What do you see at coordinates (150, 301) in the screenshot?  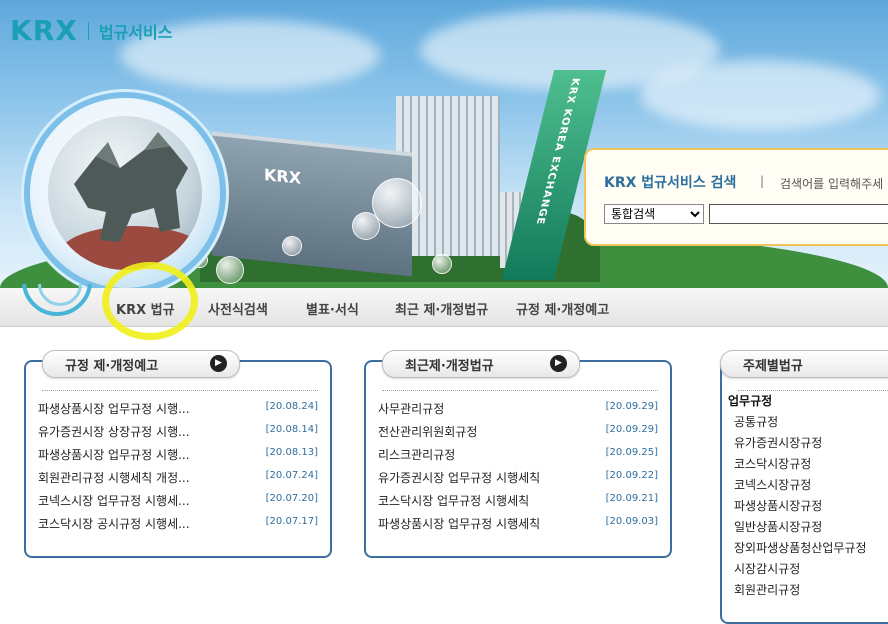 I see `highlight-annotation` at bounding box center [150, 301].